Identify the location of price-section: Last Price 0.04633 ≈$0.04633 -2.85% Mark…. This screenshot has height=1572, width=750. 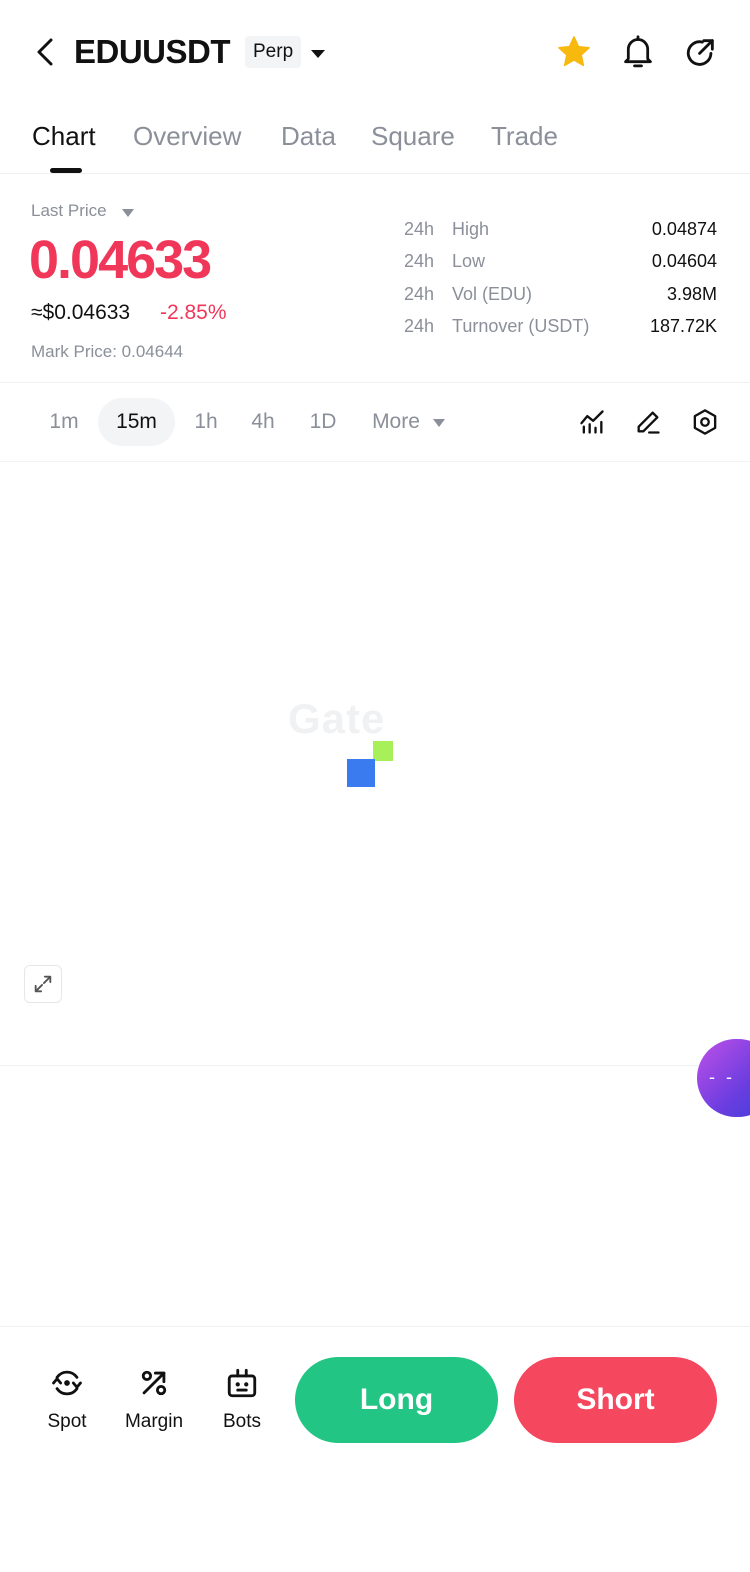
(375, 279).